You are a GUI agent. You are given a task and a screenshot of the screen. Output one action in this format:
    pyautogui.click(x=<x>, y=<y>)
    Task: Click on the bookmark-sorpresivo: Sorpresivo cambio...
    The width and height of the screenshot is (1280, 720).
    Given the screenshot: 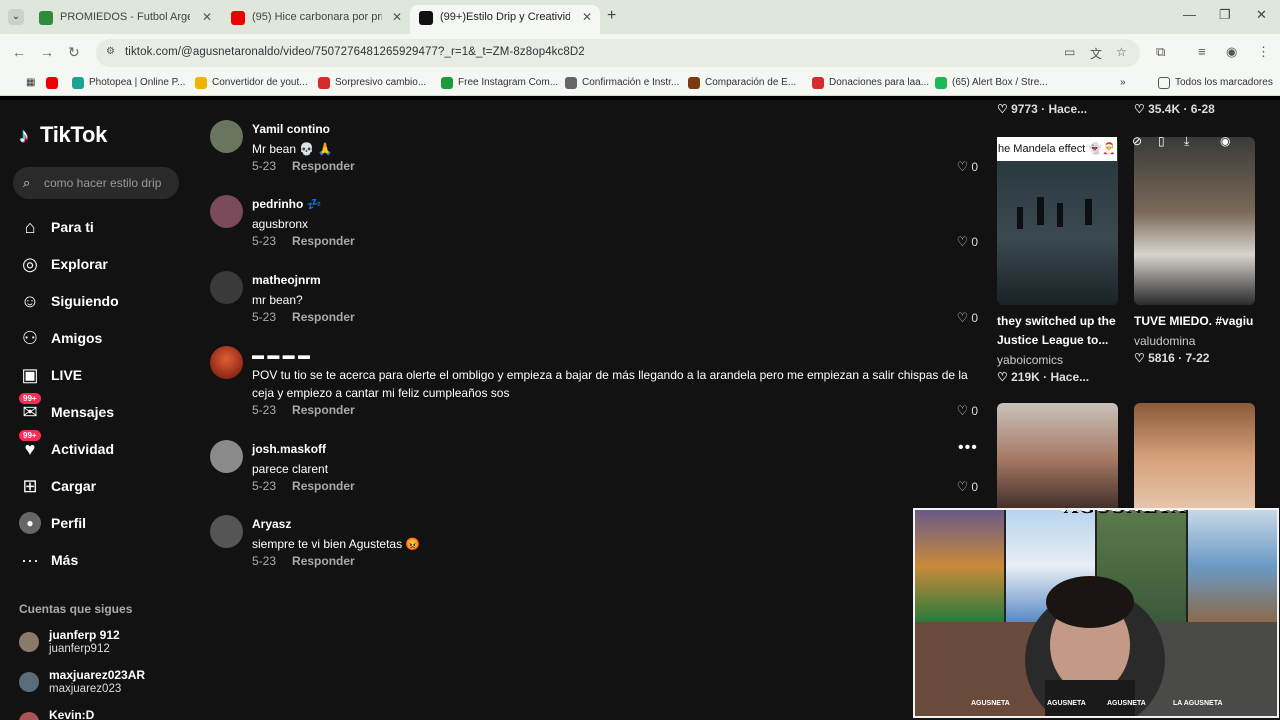 What is the action you would take?
    pyautogui.click(x=372, y=83)
    